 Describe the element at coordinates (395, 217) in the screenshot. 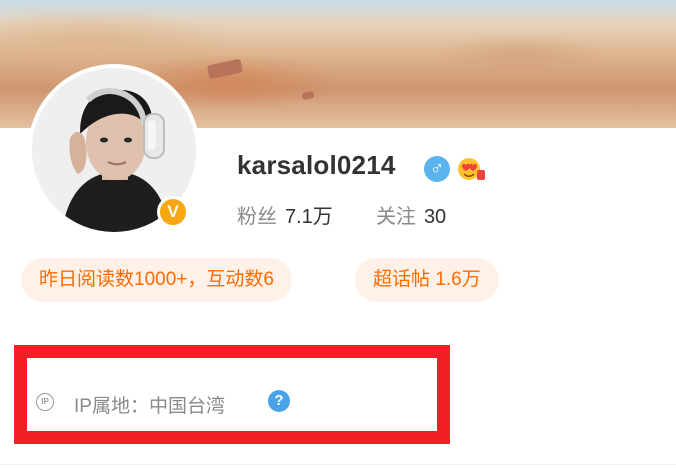

I see `following-label: 关注` at that location.